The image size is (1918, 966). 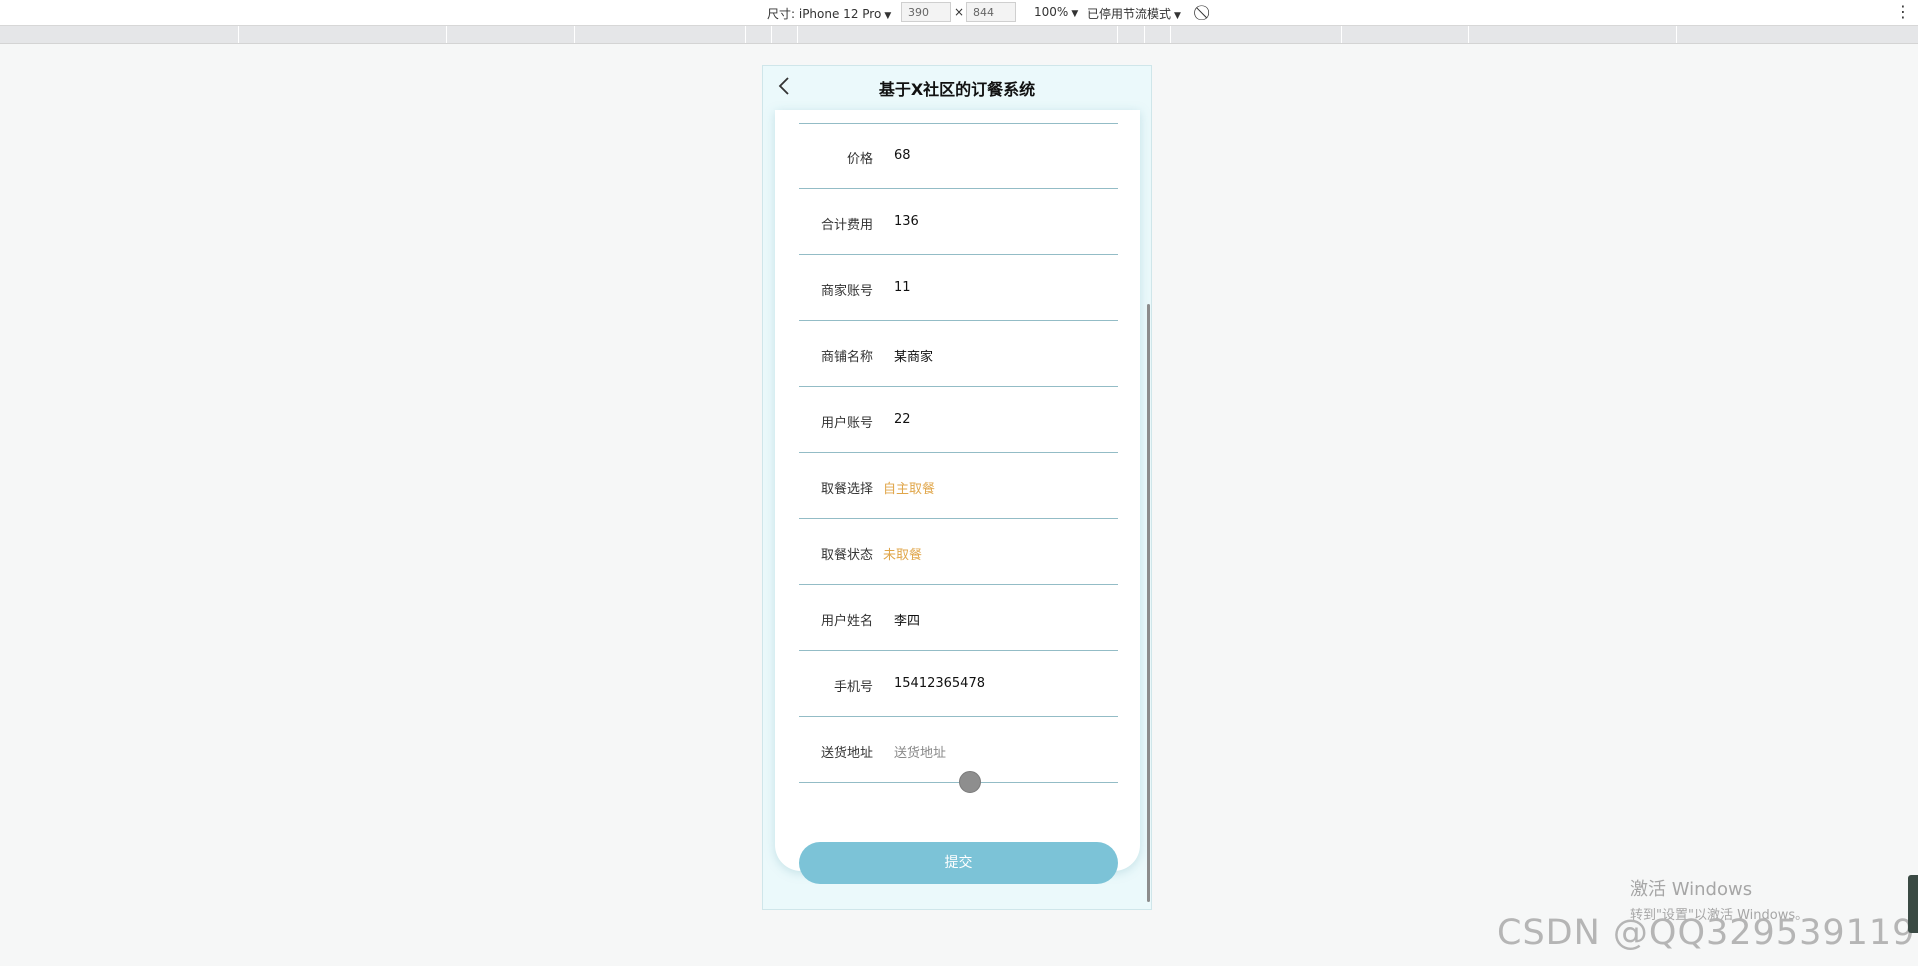 What do you see at coordinates (926, 12) in the screenshot?
I see `width-input: 390` at bounding box center [926, 12].